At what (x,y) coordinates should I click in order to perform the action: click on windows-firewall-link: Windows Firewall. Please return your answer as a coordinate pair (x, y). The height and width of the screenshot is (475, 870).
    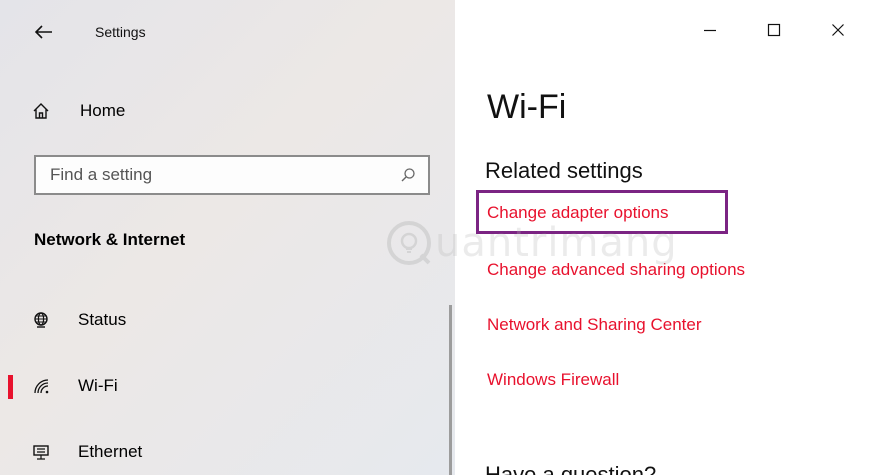
    Looking at the image, I should click on (553, 380).